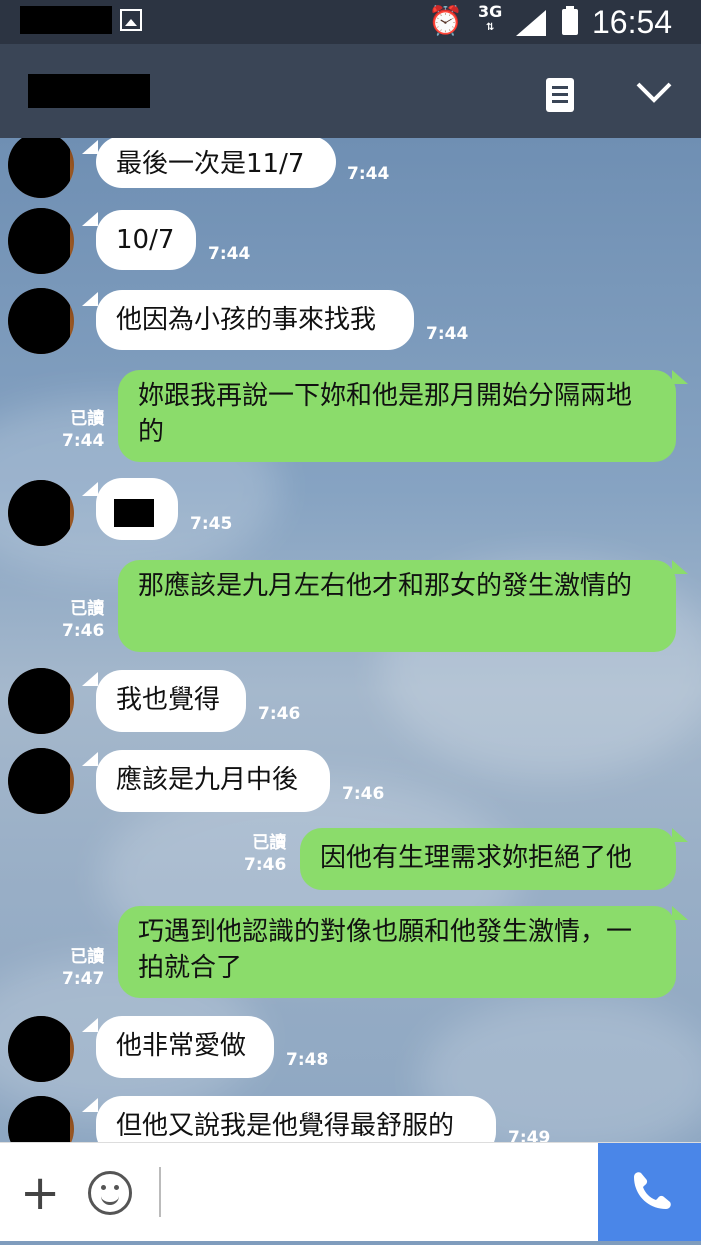 This screenshot has width=701, height=1245. Describe the element at coordinates (570, 20) in the screenshot. I see `battery-icon` at that location.